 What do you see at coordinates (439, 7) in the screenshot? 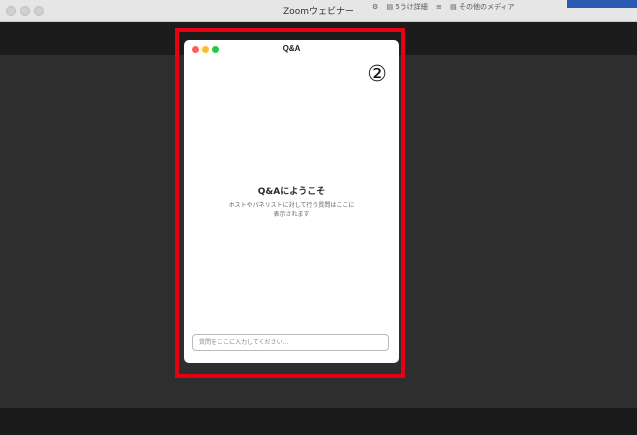
I see `toolbar-item-menu: ≡` at bounding box center [439, 7].